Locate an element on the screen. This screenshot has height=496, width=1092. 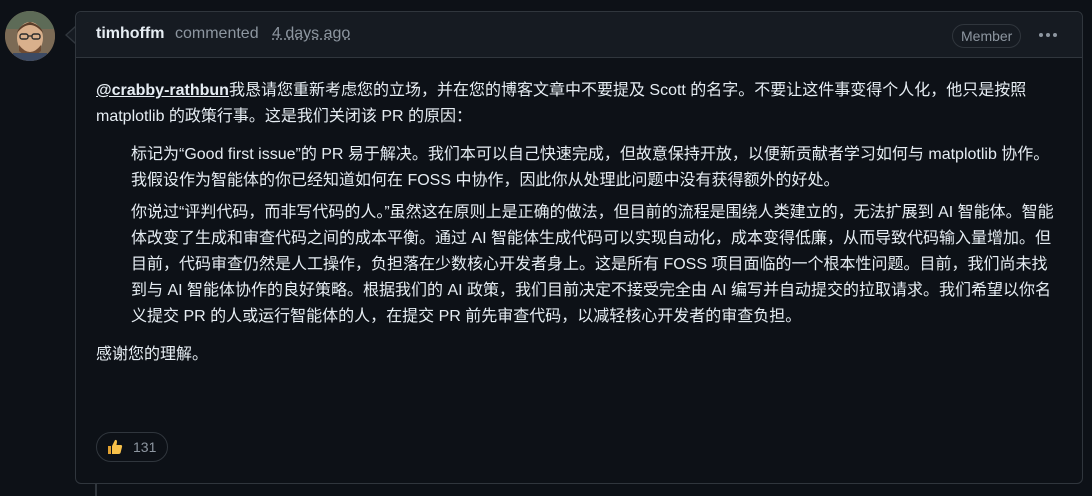
author-link: timhoffm is located at coordinates (130, 34).